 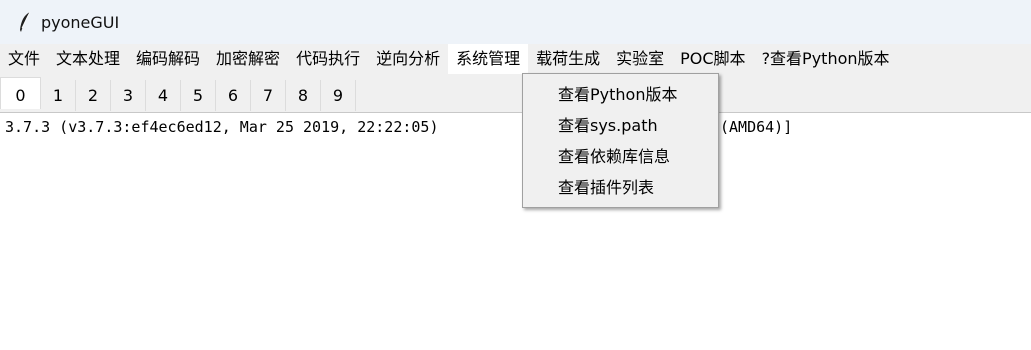 I want to click on menu-item-view-python-version: 查看Python版本, so click(x=617, y=95).